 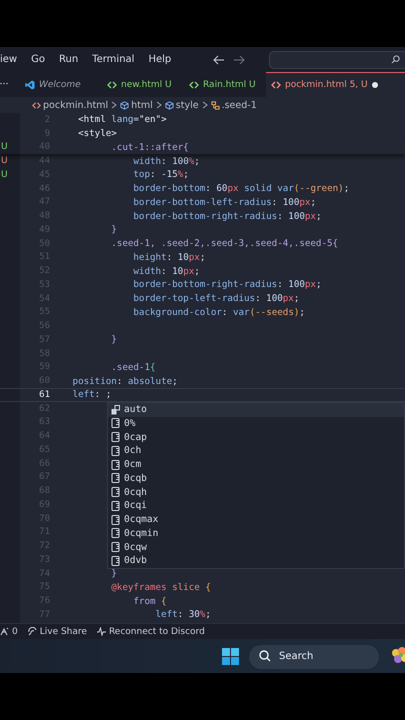 What do you see at coordinates (133, 367) in the screenshot?
I see `code-line: .seed-1{` at bounding box center [133, 367].